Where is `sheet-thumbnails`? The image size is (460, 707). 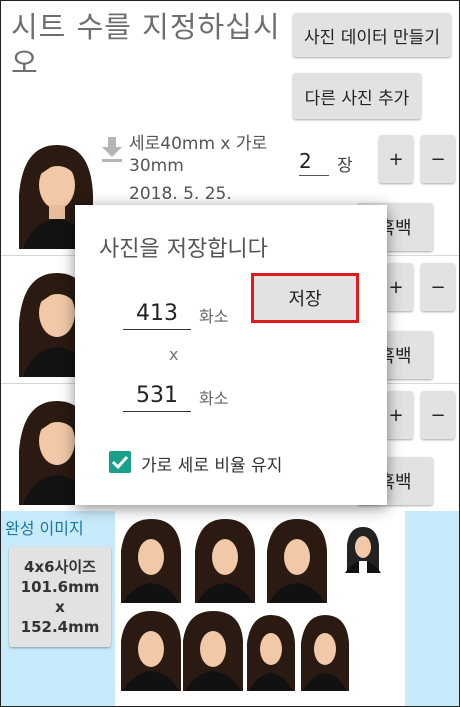 sheet-thumbnails is located at coordinates (251, 605).